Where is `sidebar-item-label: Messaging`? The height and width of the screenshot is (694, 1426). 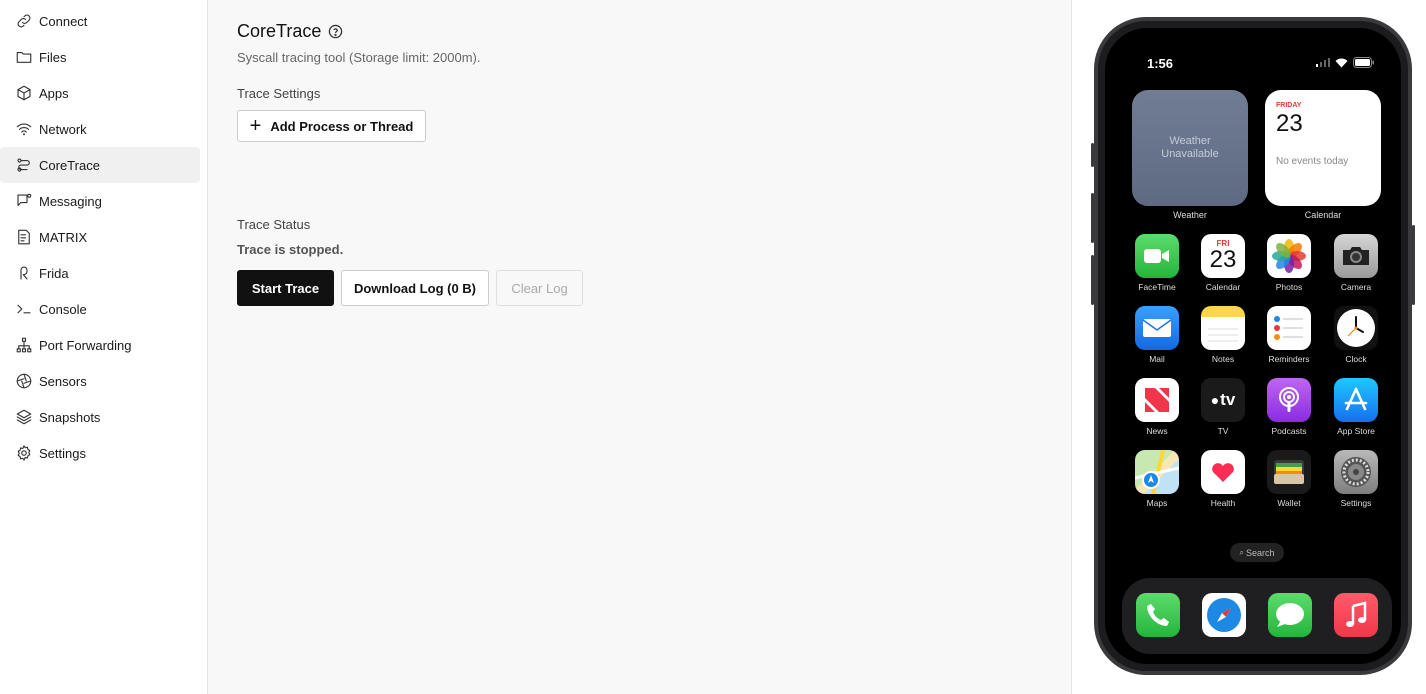 sidebar-item-label: Messaging is located at coordinates (70, 201).